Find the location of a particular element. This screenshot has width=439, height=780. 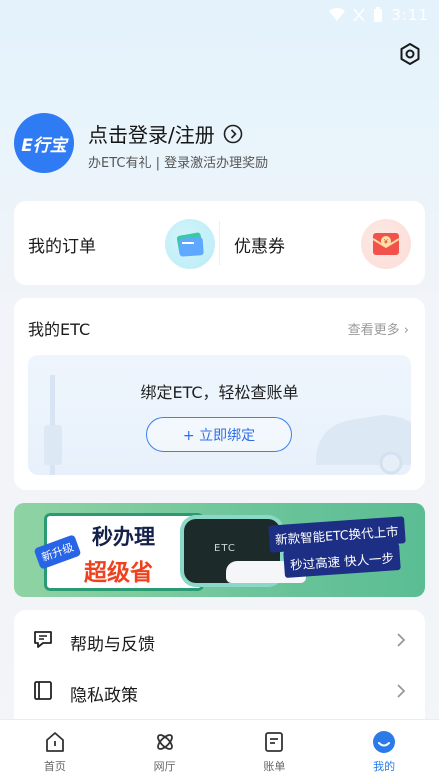

promo-banner: 新升级 秒办理 超级省 ETC 新款智能ETC换代上市 秒过高速 快人一步 is located at coordinates (219, 550).